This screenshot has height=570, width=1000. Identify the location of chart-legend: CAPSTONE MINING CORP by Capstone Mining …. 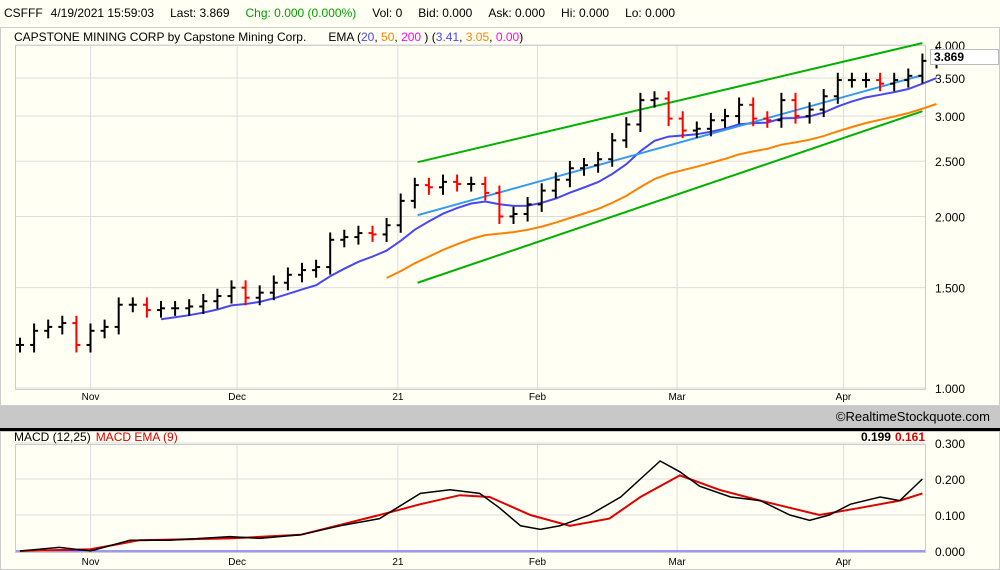
(268, 37).